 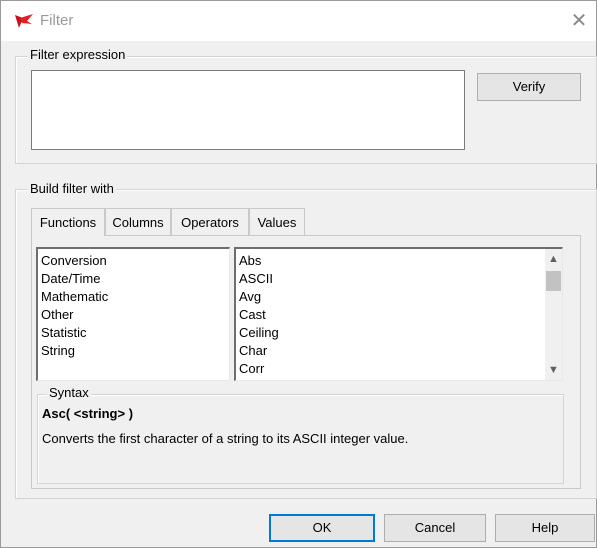 I want to click on filter-expression-label: Filter expression, so click(x=78, y=54).